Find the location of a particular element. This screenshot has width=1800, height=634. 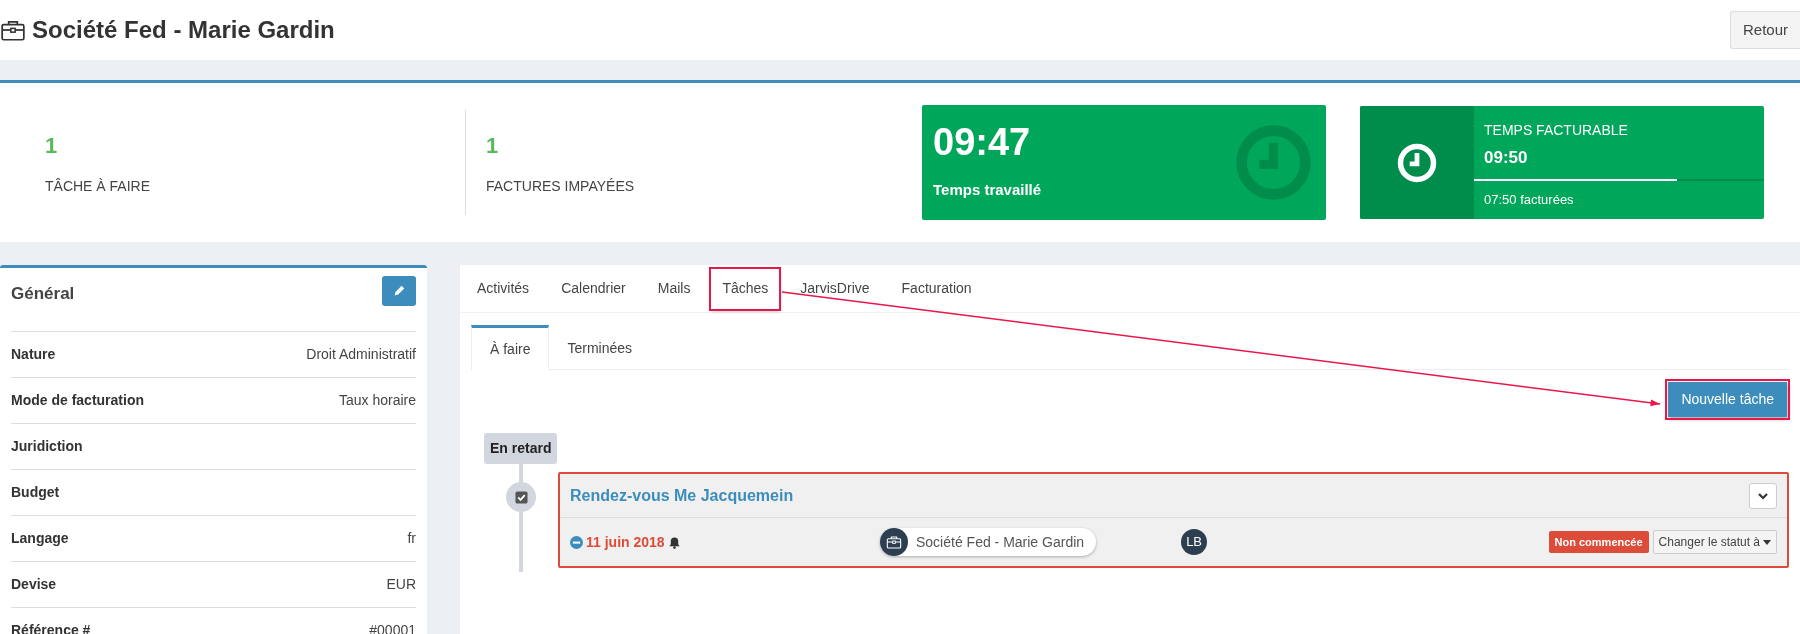

billable-time-footer: 07:50 facturées is located at coordinates (1524, 199).